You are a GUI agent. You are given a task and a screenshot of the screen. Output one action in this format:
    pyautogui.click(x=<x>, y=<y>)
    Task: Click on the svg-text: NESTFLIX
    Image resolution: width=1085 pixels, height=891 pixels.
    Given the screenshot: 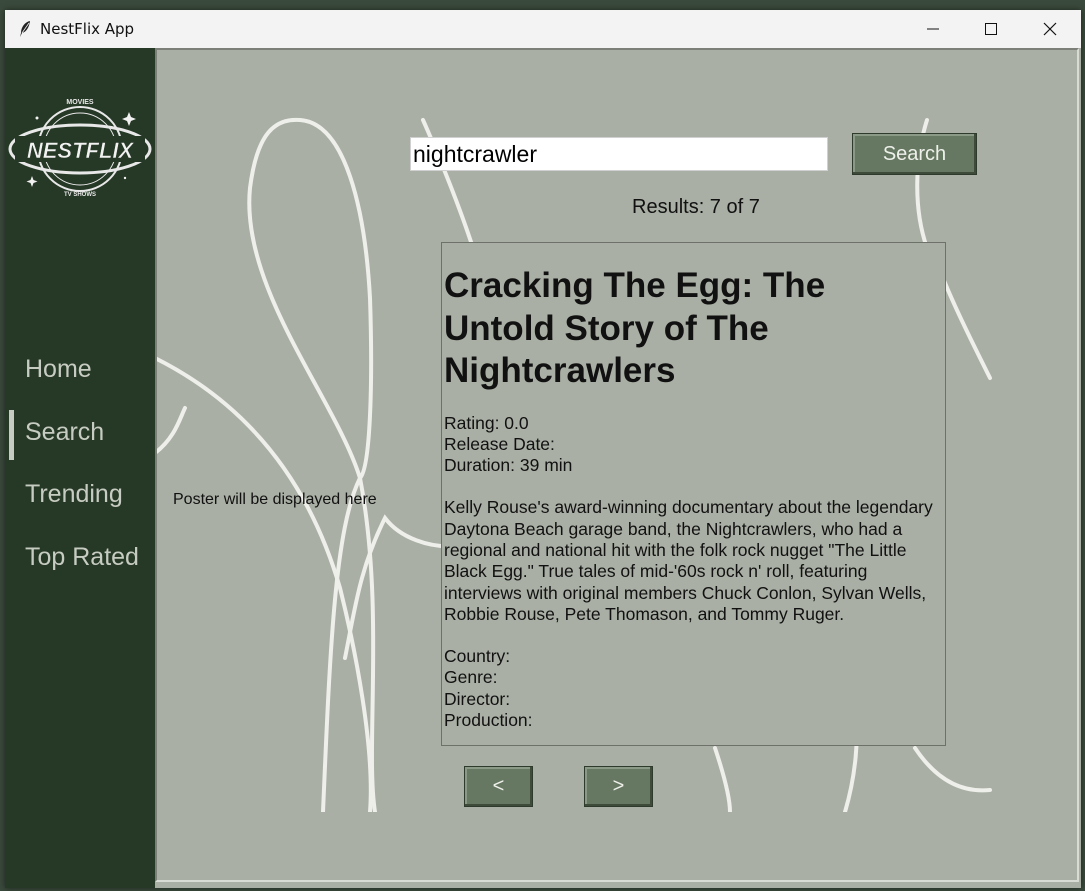 What is the action you would take?
    pyautogui.click(x=81, y=150)
    